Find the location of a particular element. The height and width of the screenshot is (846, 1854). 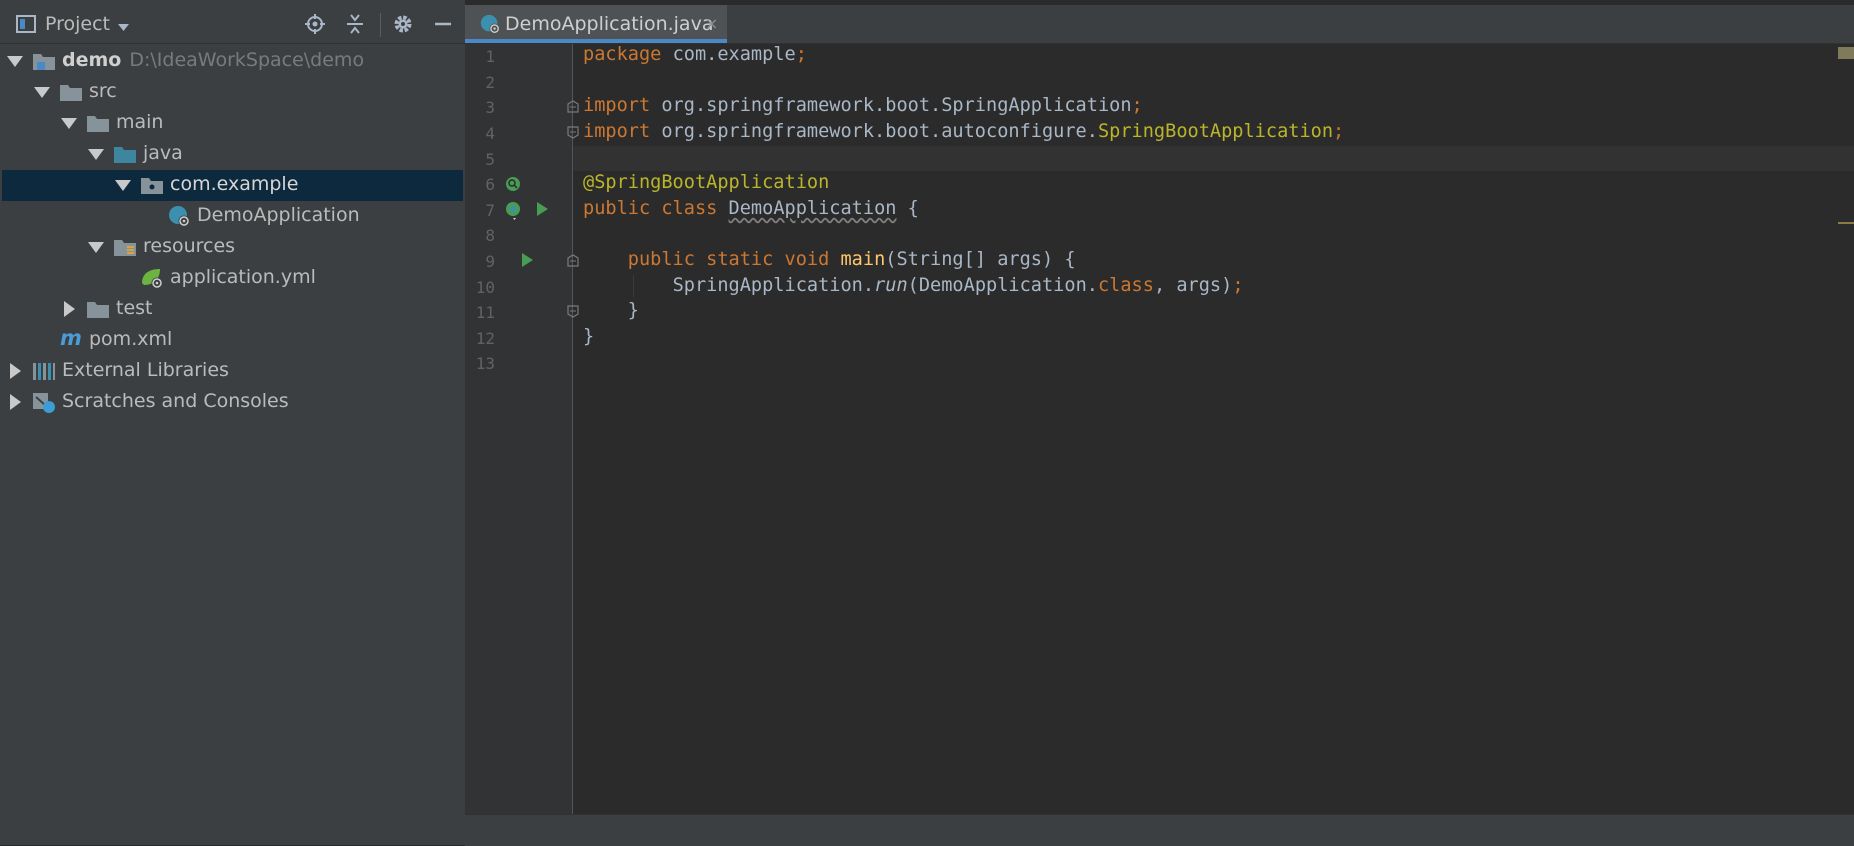

line-number: 13 is located at coordinates (485, 363).